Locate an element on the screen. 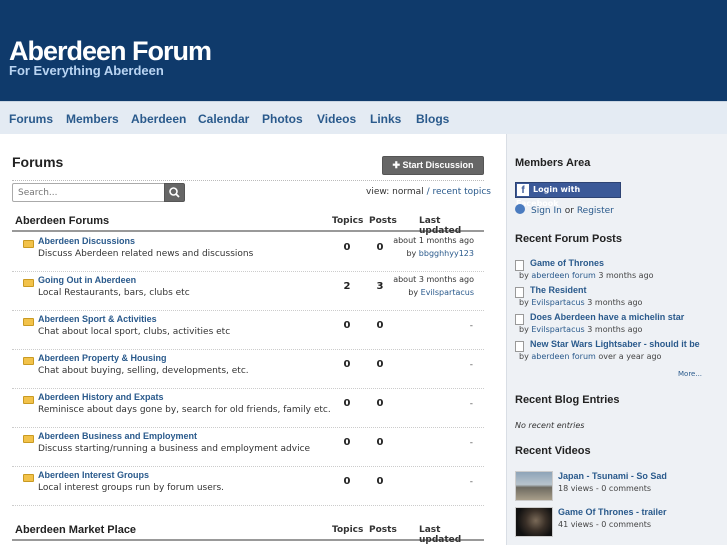 The height and width of the screenshot is (545, 727). facebook-login-button: f Login with Facebook is located at coordinates (568, 195).